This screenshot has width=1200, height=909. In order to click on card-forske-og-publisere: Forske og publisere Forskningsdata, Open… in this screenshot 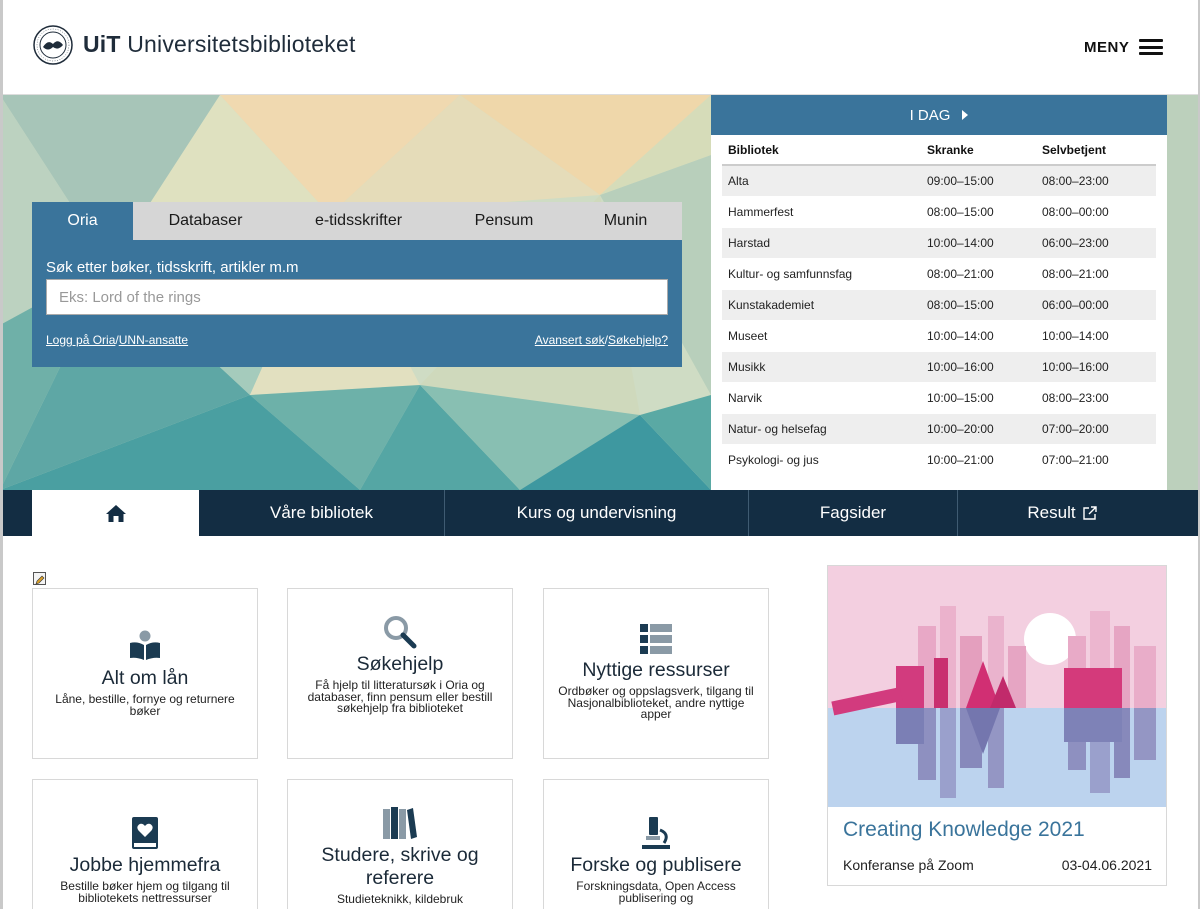, I will do `click(656, 844)`.